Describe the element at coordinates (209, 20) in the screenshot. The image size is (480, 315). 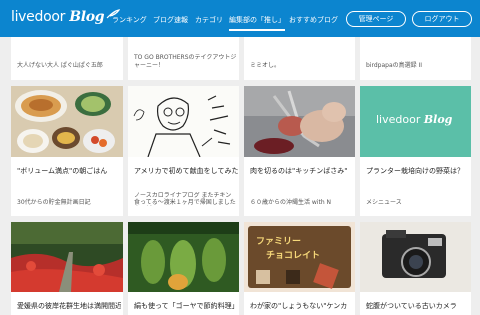
I see `nav-category: カテゴリ` at that location.